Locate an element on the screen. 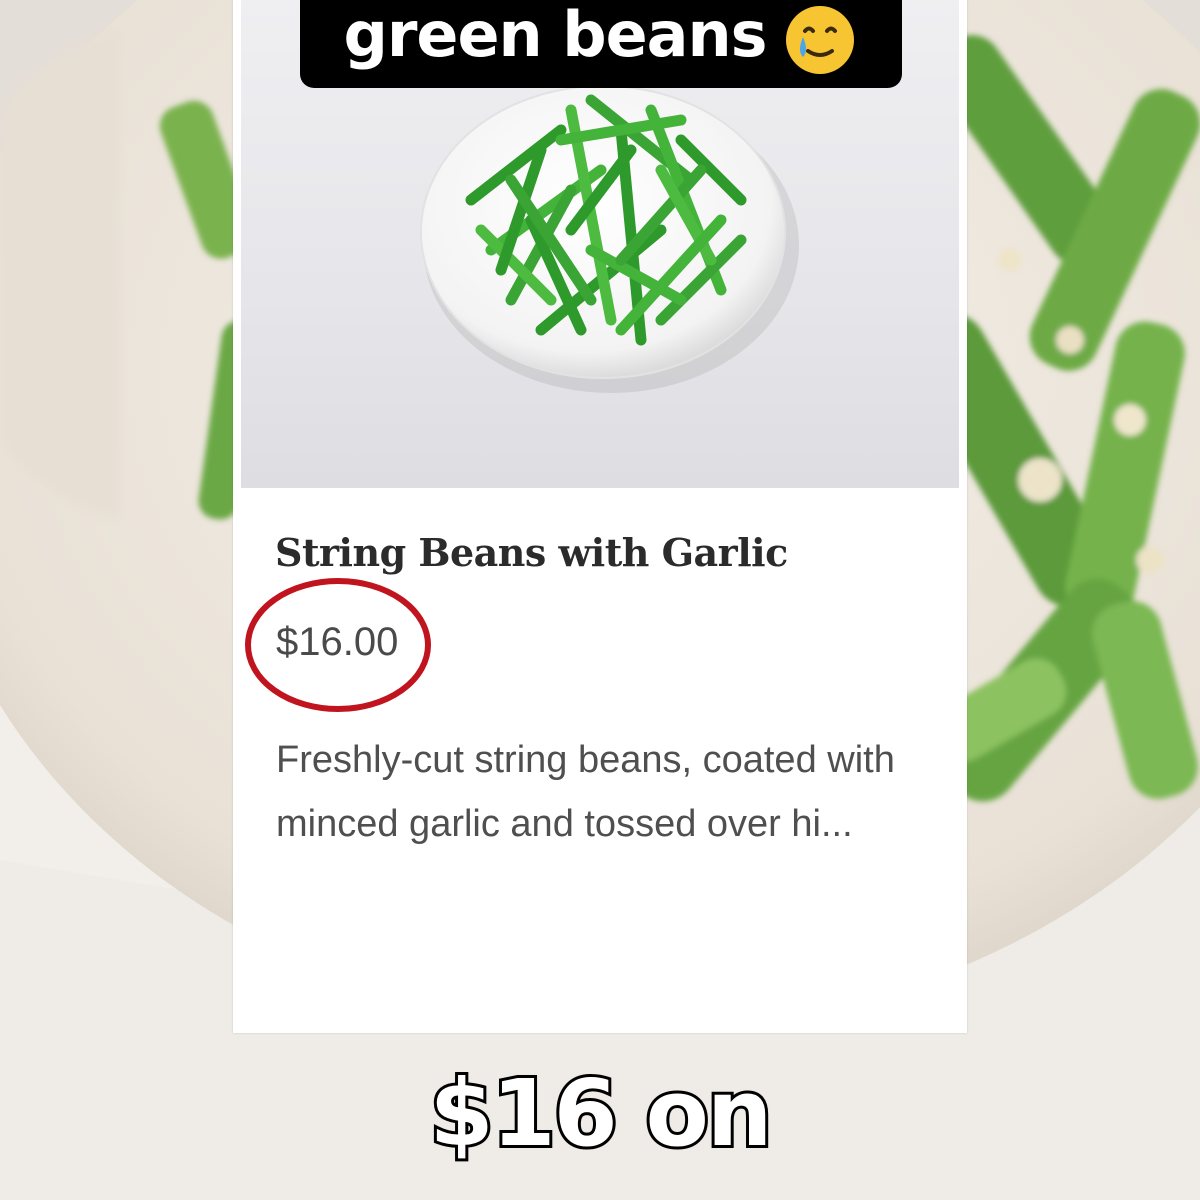 The image size is (1200, 1200). bottom-caption-text: $16 on is located at coordinates (601, 1113).